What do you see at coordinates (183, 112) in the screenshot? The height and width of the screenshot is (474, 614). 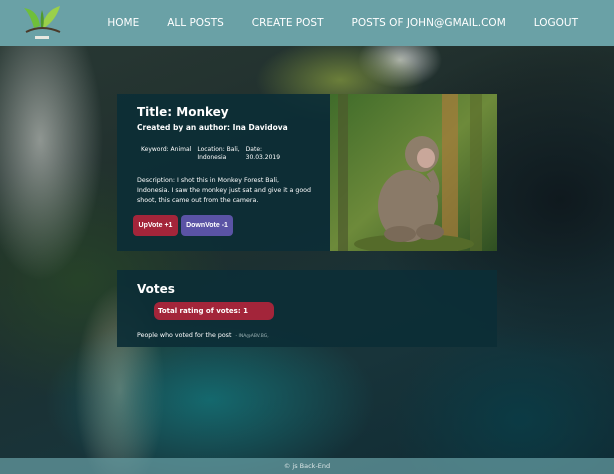 I see `post-title: Title: Monkey` at bounding box center [183, 112].